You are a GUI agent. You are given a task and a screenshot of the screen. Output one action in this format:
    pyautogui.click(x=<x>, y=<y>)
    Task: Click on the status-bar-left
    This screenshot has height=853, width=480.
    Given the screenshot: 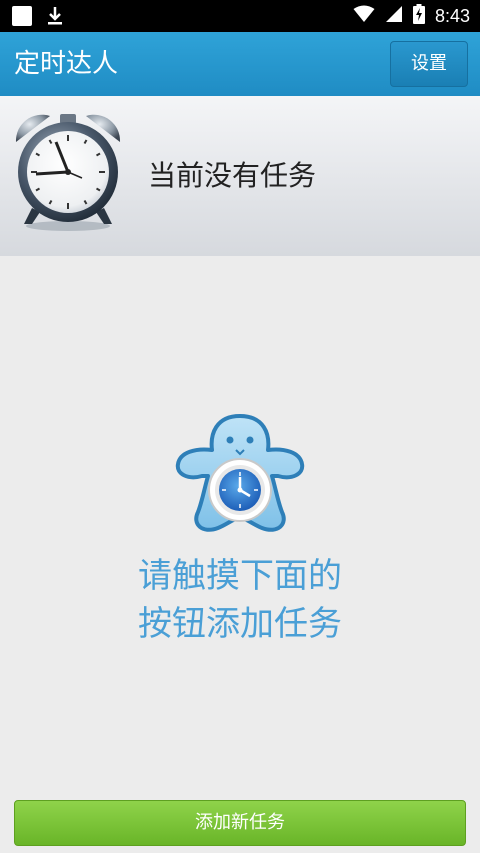 What is the action you would take?
    pyautogui.click(x=38, y=16)
    